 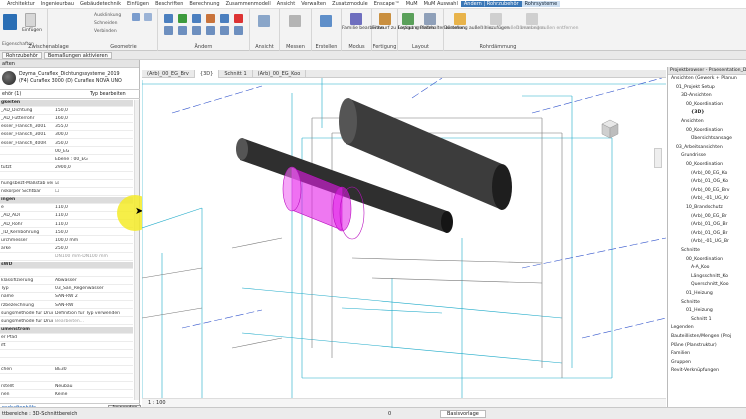 I want to click on property-row: umenstrom, so click(x=66, y=330).